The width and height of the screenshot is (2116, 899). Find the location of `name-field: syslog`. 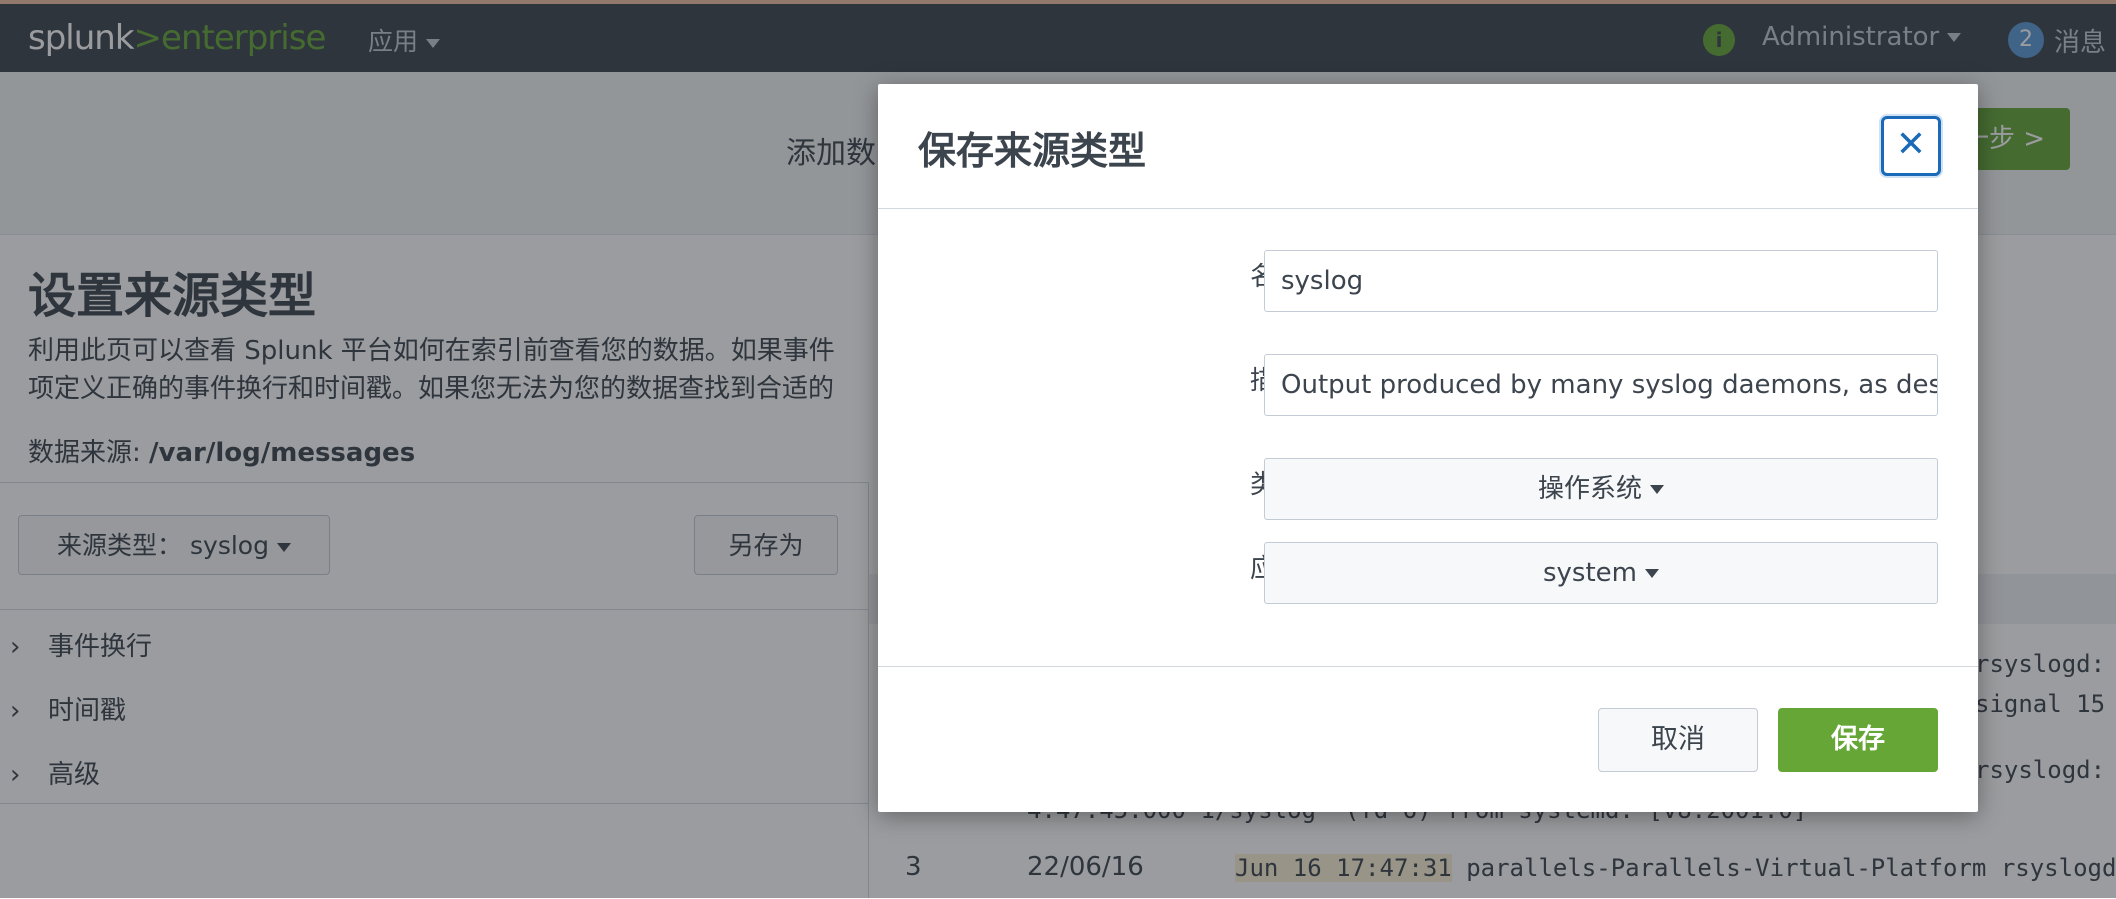

name-field: syslog is located at coordinates (1601, 281).